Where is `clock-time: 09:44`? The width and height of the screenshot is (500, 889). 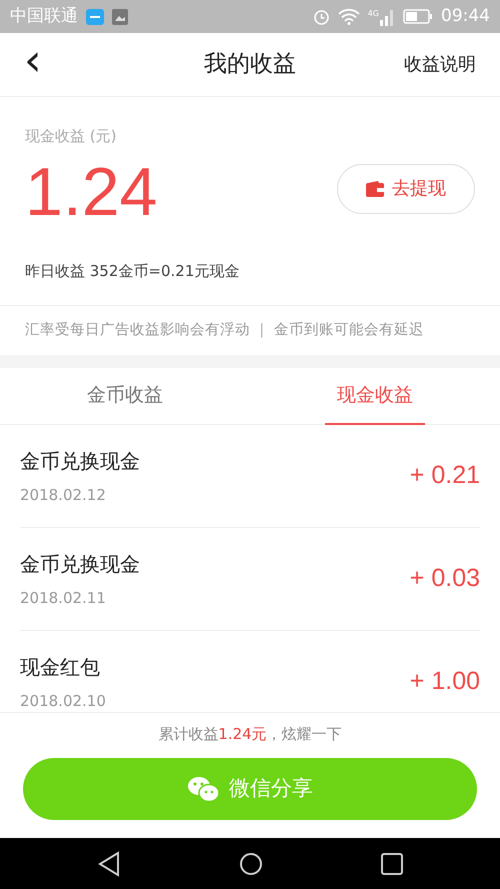
clock-time: 09:44 is located at coordinates (465, 16).